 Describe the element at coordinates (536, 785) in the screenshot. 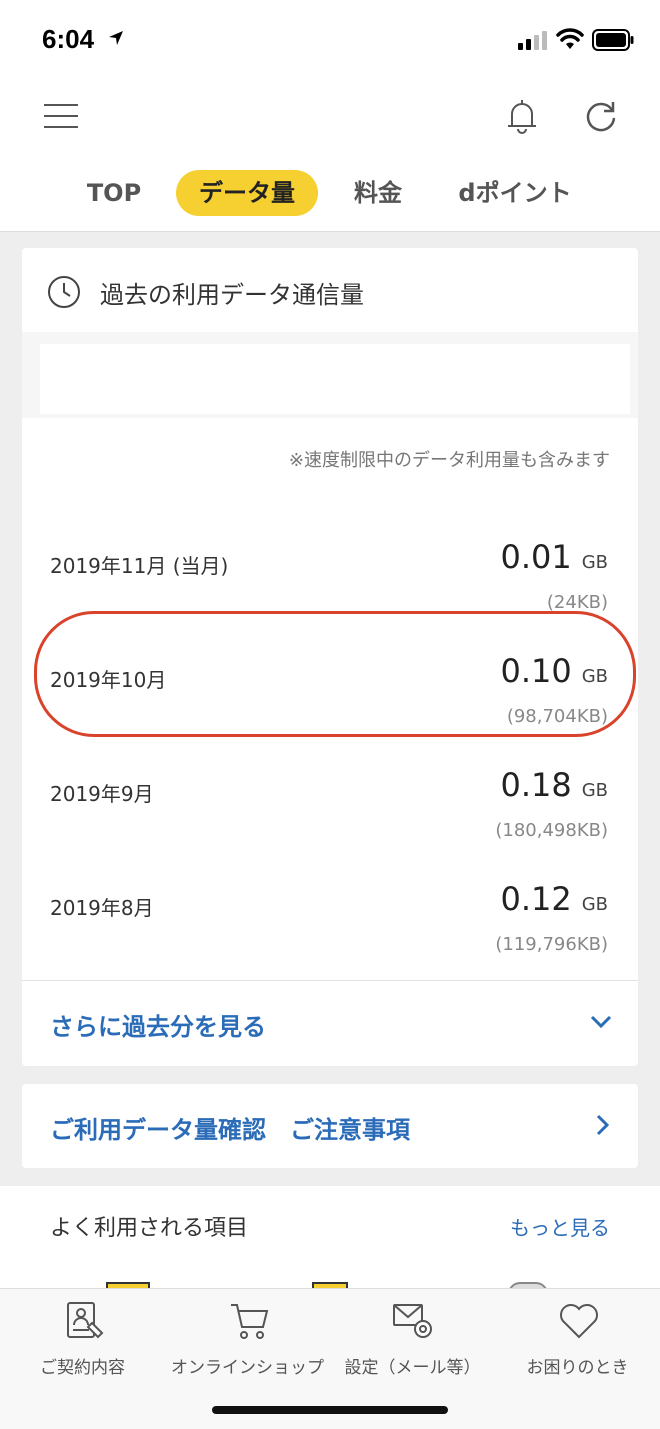

I see `usage-gb-value: 0.18` at that location.